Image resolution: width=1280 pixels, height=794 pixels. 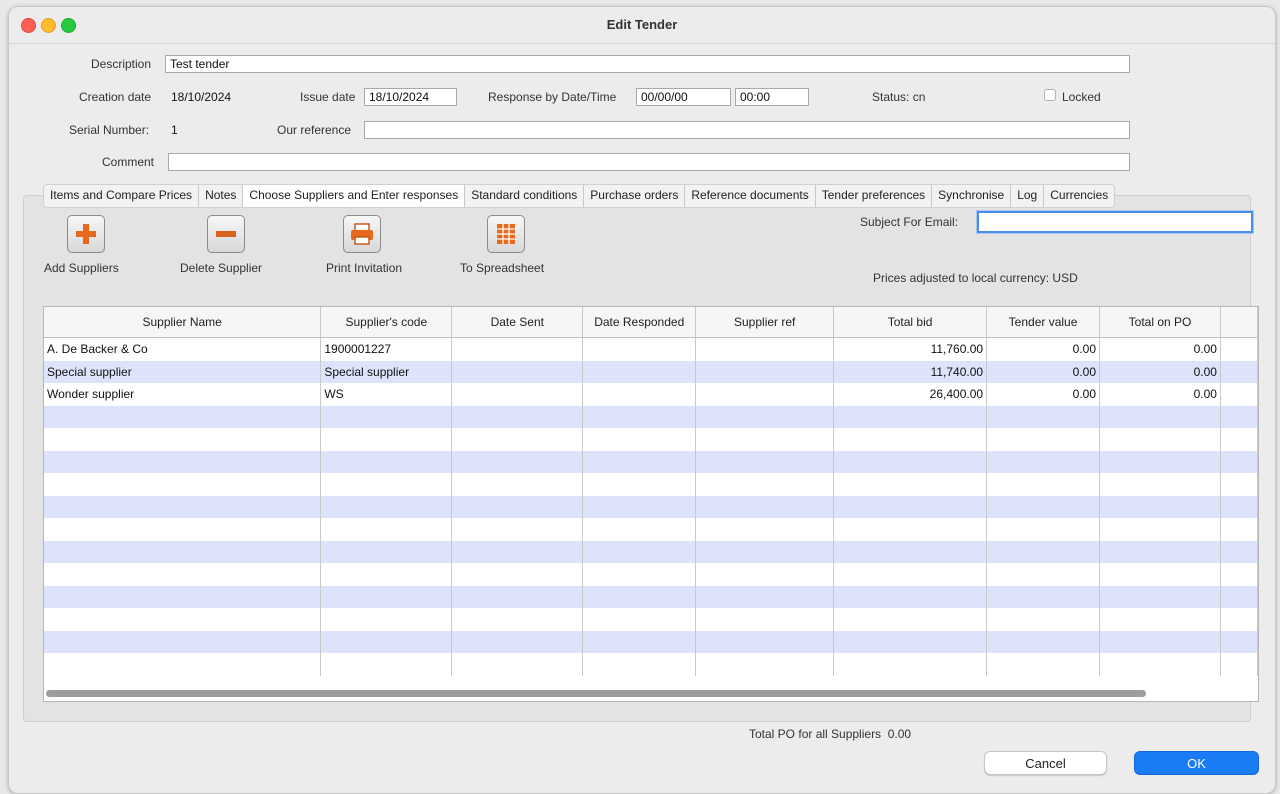 I want to click on tab-log: Log, so click(x=1028, y=196).